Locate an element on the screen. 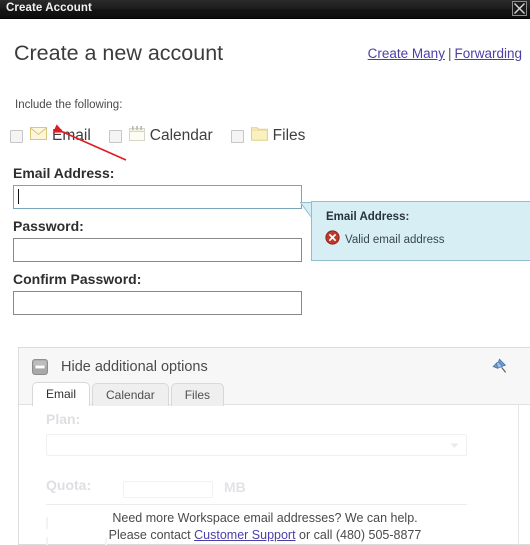 The width and height of the screenshot is (530, 545). envelope-icon is located at coordinates (38, 136).